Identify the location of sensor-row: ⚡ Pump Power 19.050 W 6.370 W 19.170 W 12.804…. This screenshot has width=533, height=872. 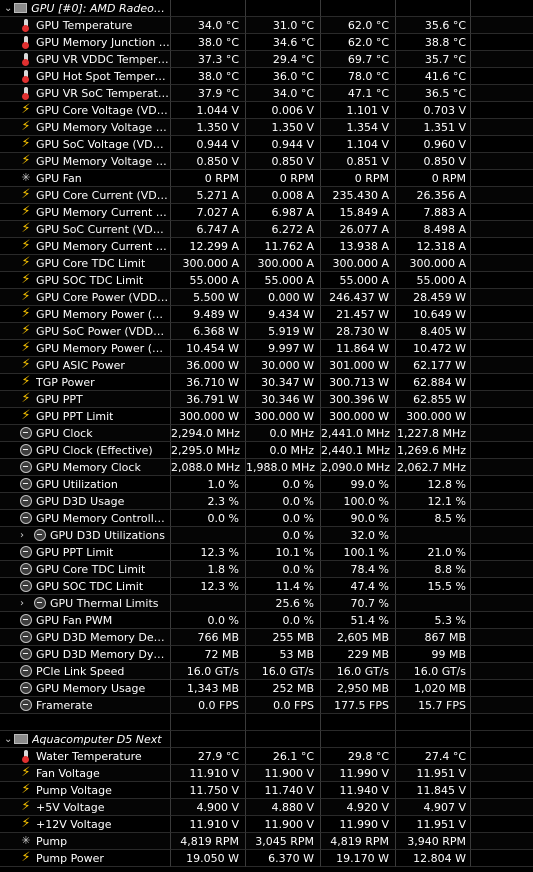
(266, 858).